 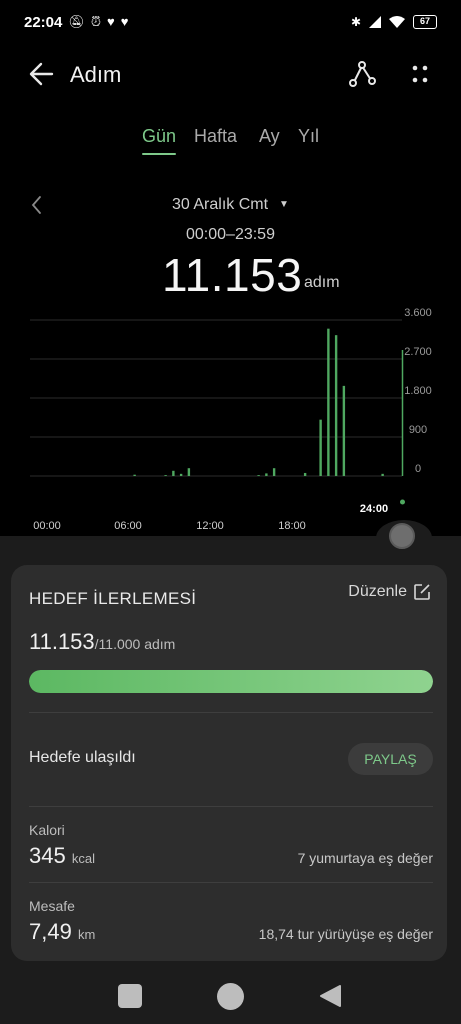 I want to click on share-button: PAYLAŞ, so click(x=390, y=759).